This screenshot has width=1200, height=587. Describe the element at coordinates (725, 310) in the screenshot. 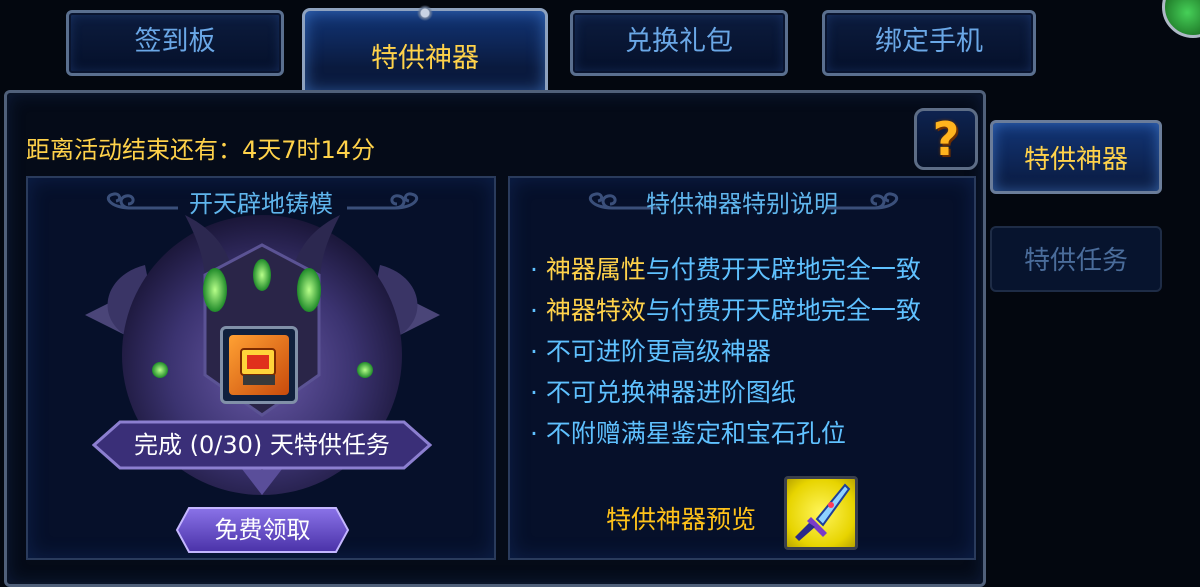

I see `list-item: · 神器特效与付费开天辟地完全一致` at that location.